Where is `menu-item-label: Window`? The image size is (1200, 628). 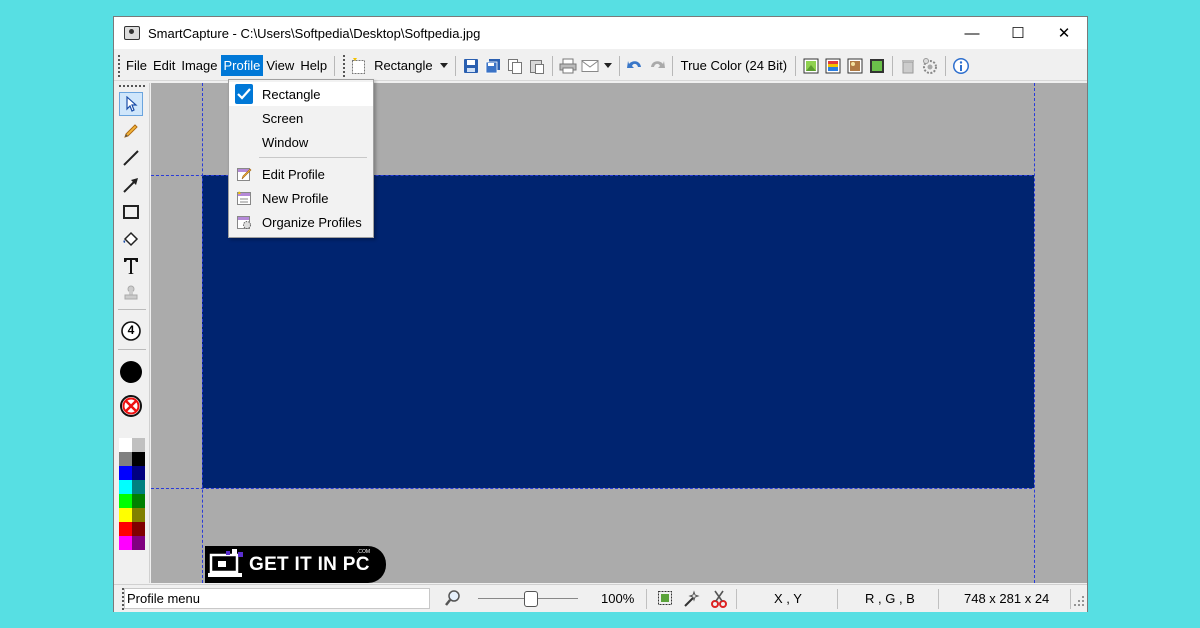 menu-item-label: Window is located at coordinates (285, 142).